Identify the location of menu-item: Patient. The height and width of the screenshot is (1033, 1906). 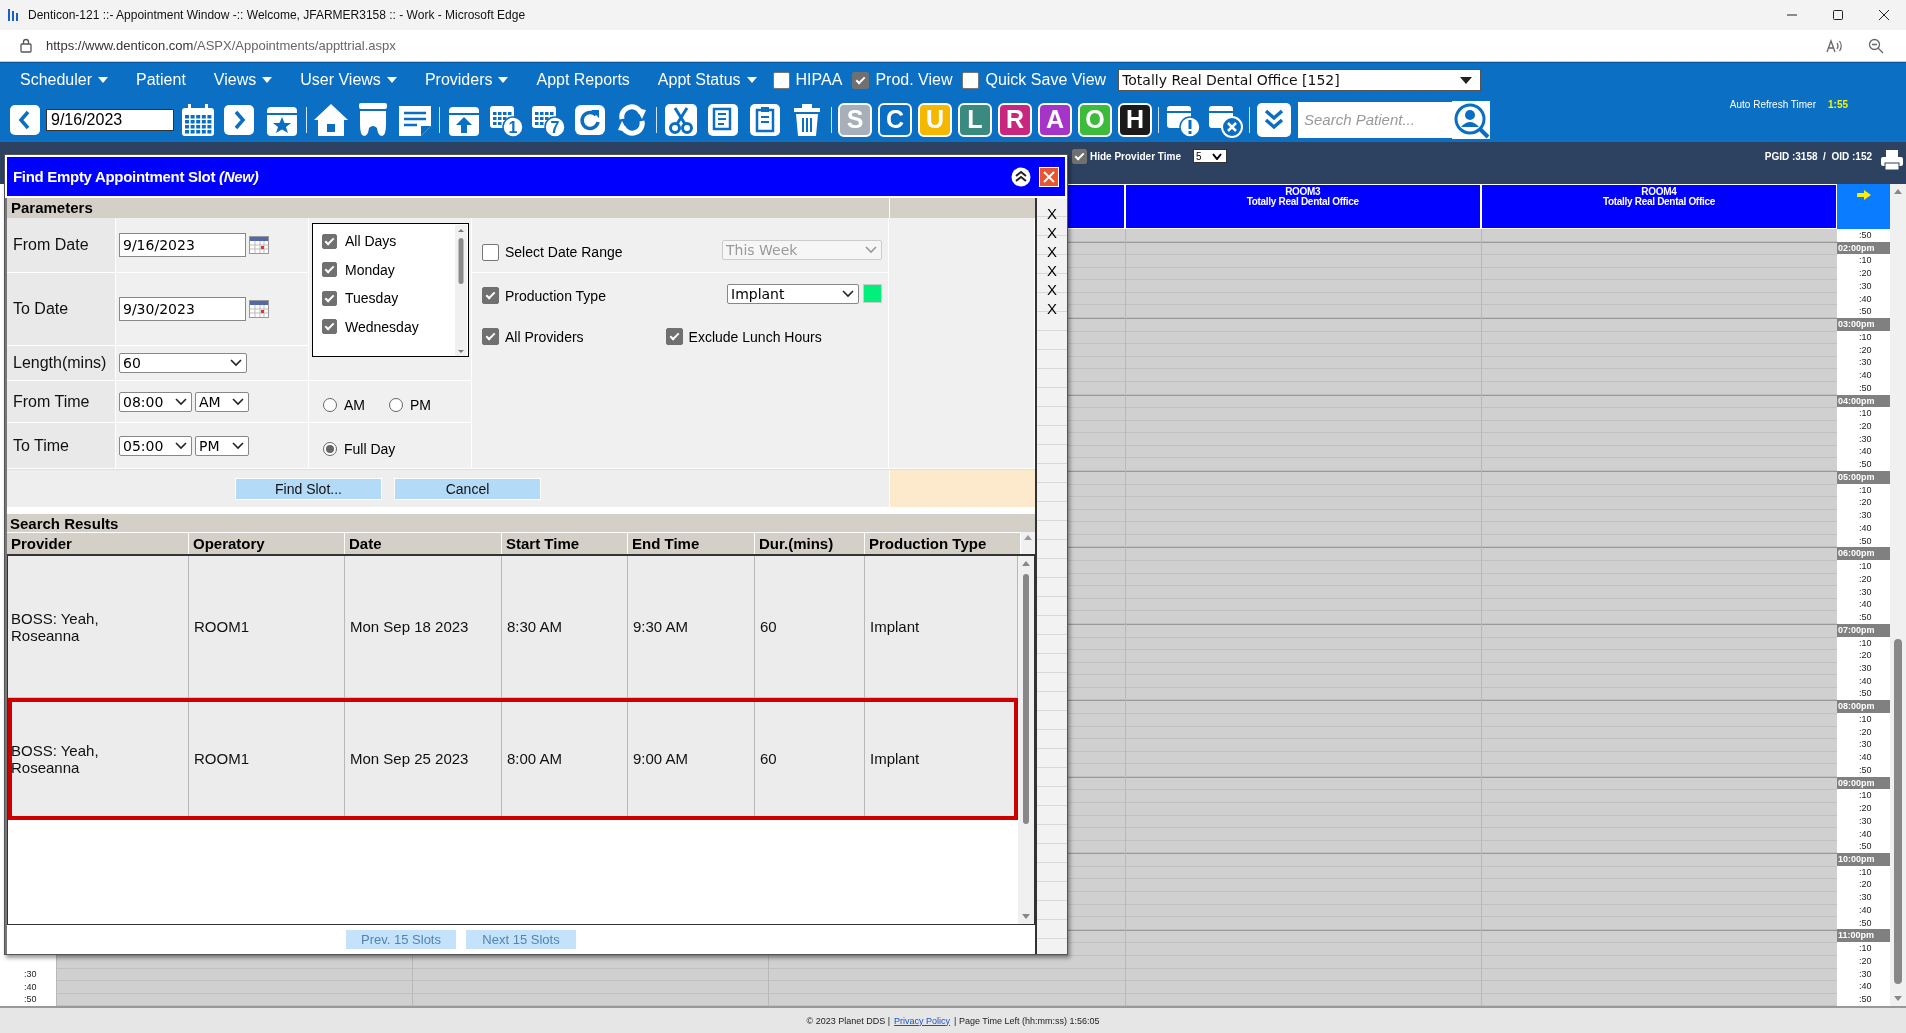
(161, 80).